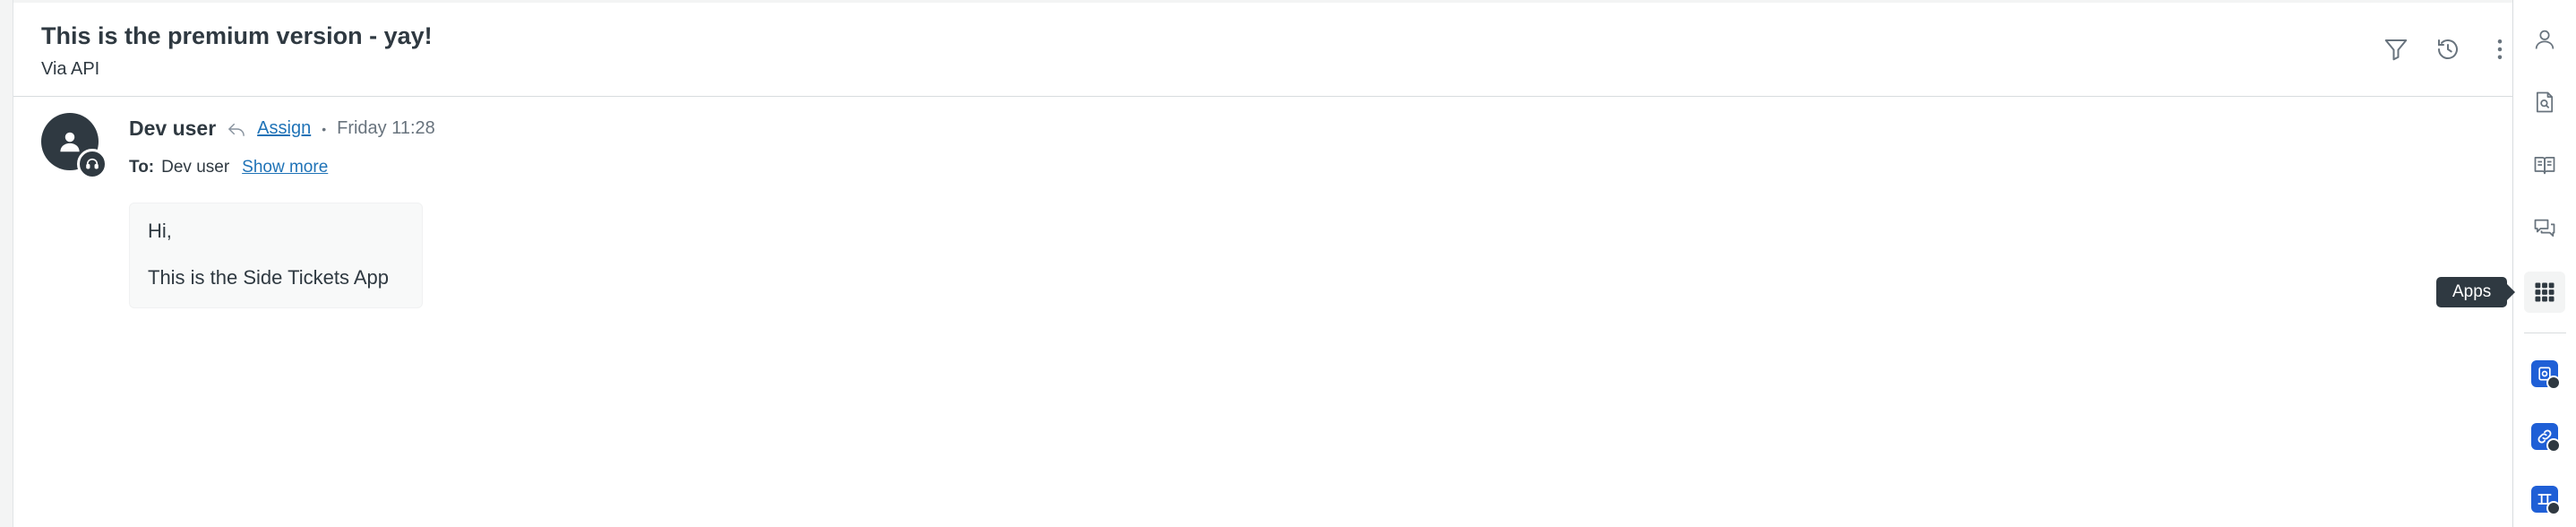 The image size is (2576, 527). I want to click on message-line: This is the Side Tickets App, so click(269, 277).